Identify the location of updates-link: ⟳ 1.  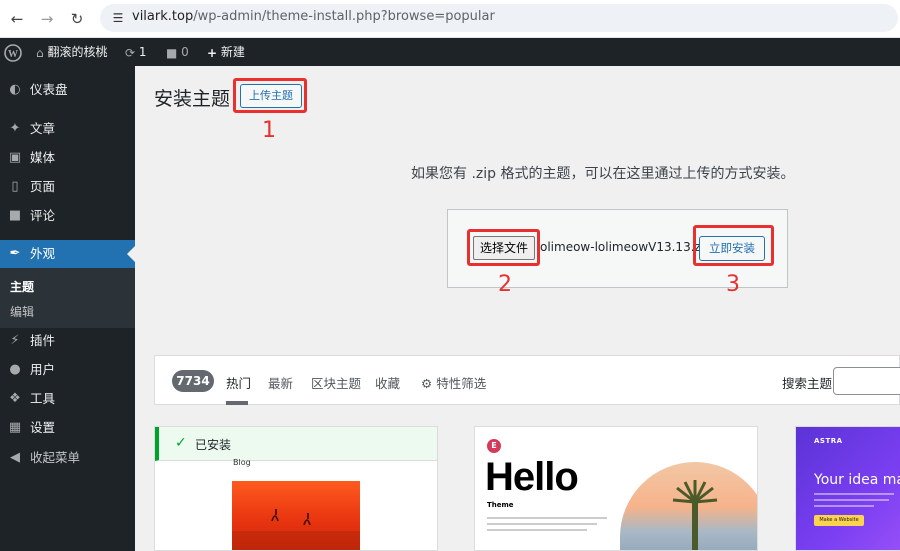
(136, 52).